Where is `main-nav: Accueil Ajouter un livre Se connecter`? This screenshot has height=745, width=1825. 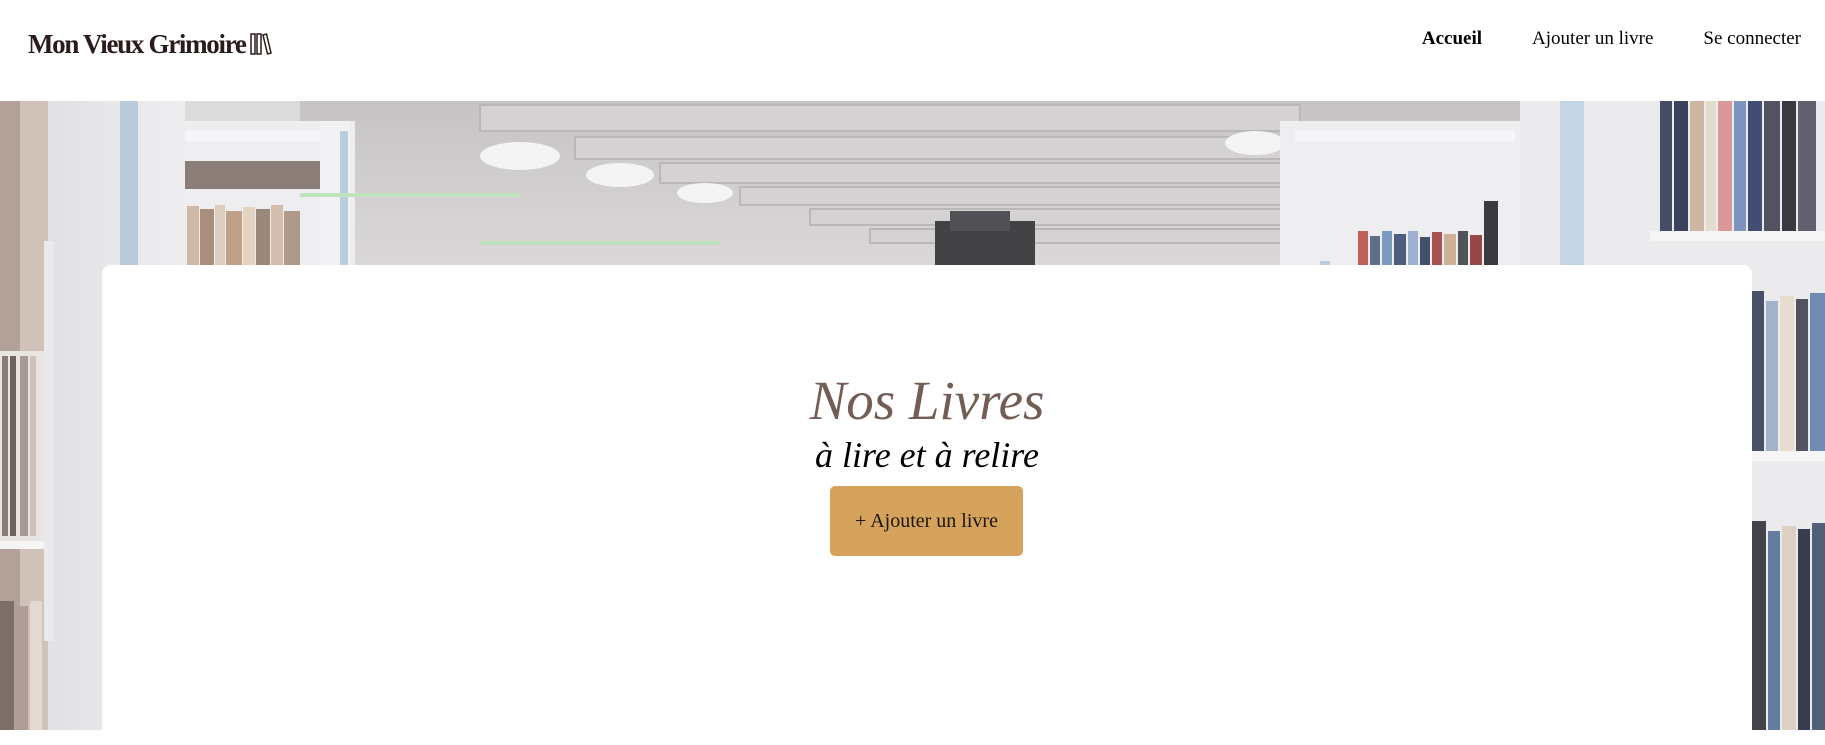 main-nav: Accueil Ajouter un livre Se connecter is located at coordinates (1586, 39).